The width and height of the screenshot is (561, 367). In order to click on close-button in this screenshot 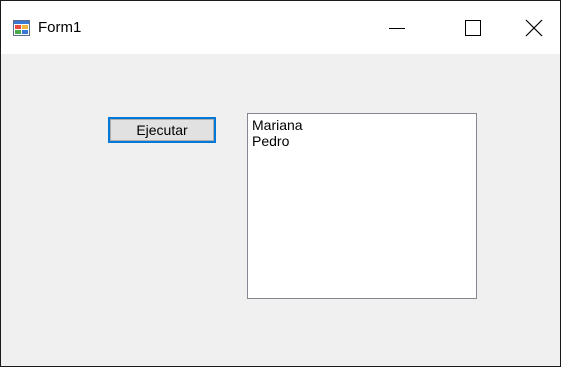, I will do `click(534, 27)`.